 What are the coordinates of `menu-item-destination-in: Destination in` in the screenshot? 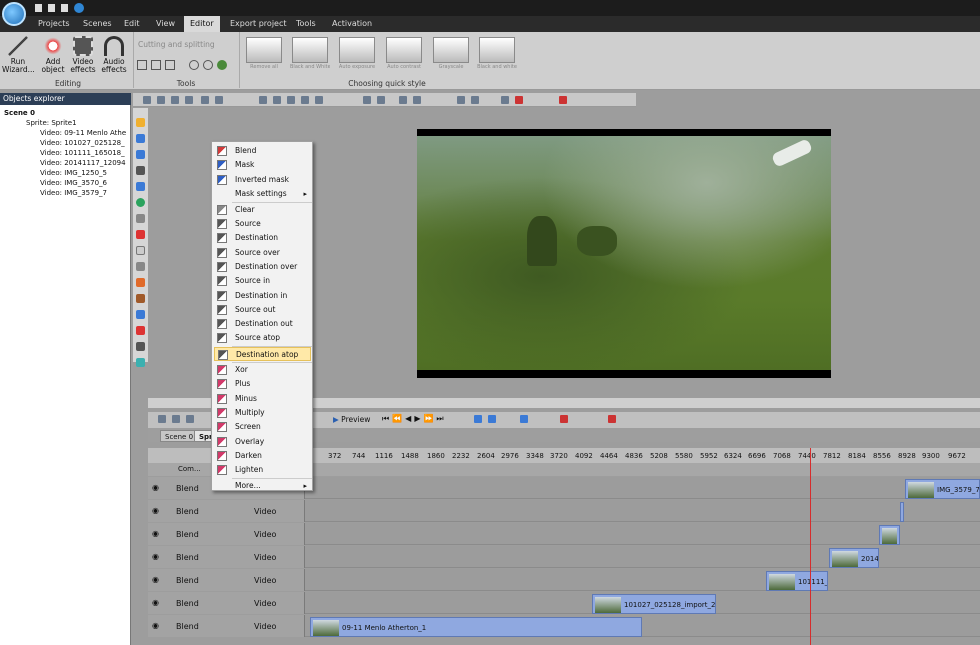 It's located at (262, 296).